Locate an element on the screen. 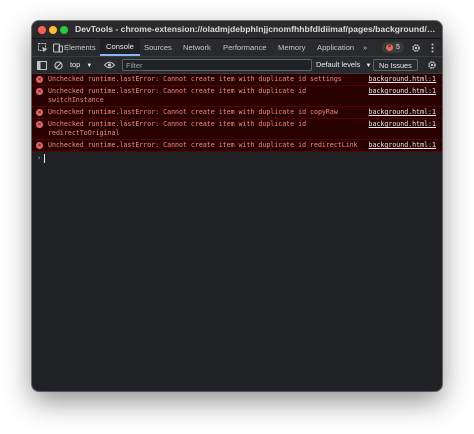  log-levels-dropdown: Default levels ▼ is located at coordinates (343, 65).